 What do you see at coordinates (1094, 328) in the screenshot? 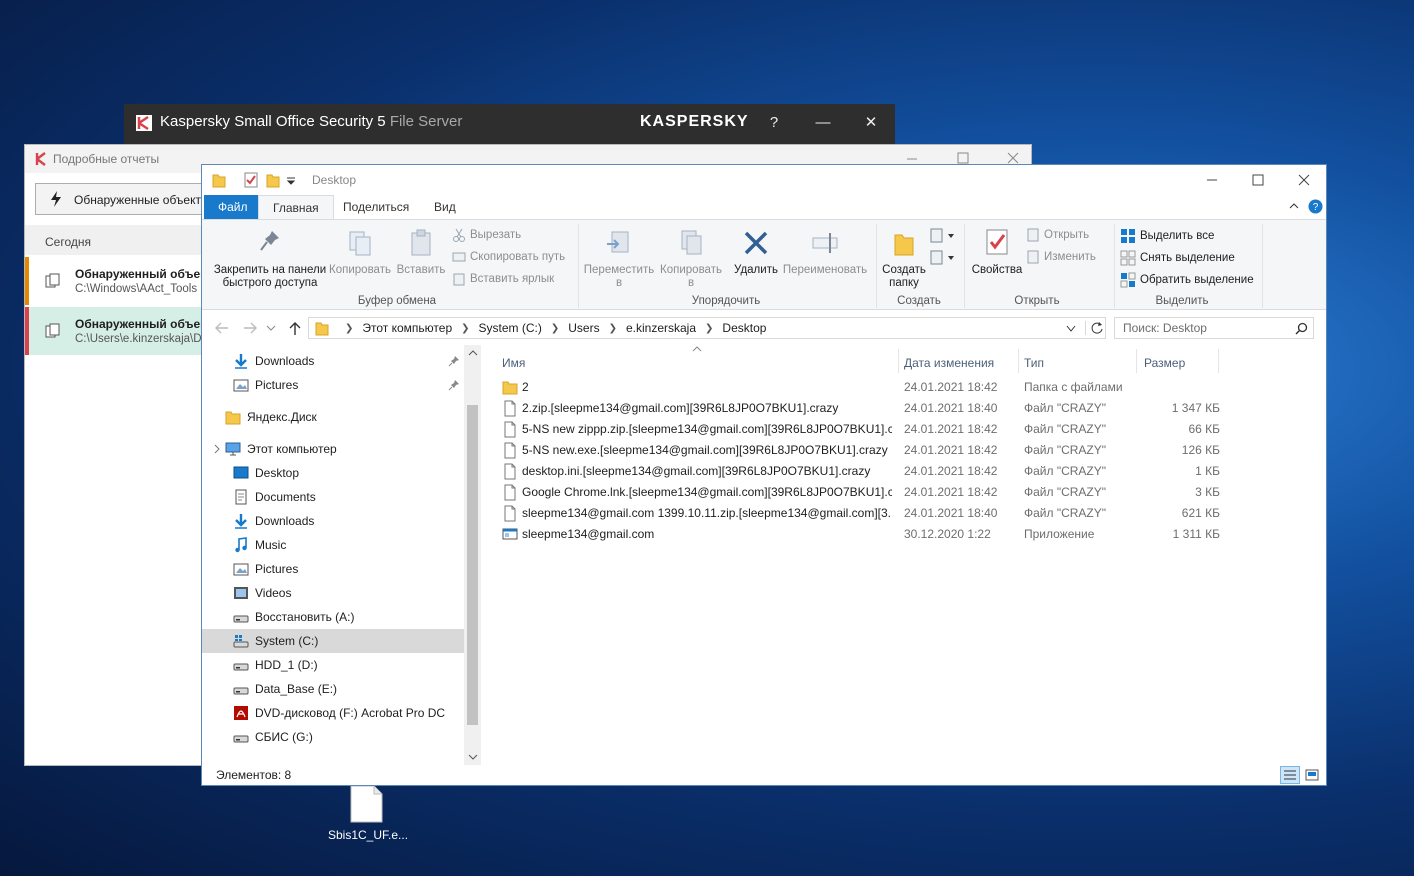
I see `refresh-icon` at bounding box center [1094, 328].